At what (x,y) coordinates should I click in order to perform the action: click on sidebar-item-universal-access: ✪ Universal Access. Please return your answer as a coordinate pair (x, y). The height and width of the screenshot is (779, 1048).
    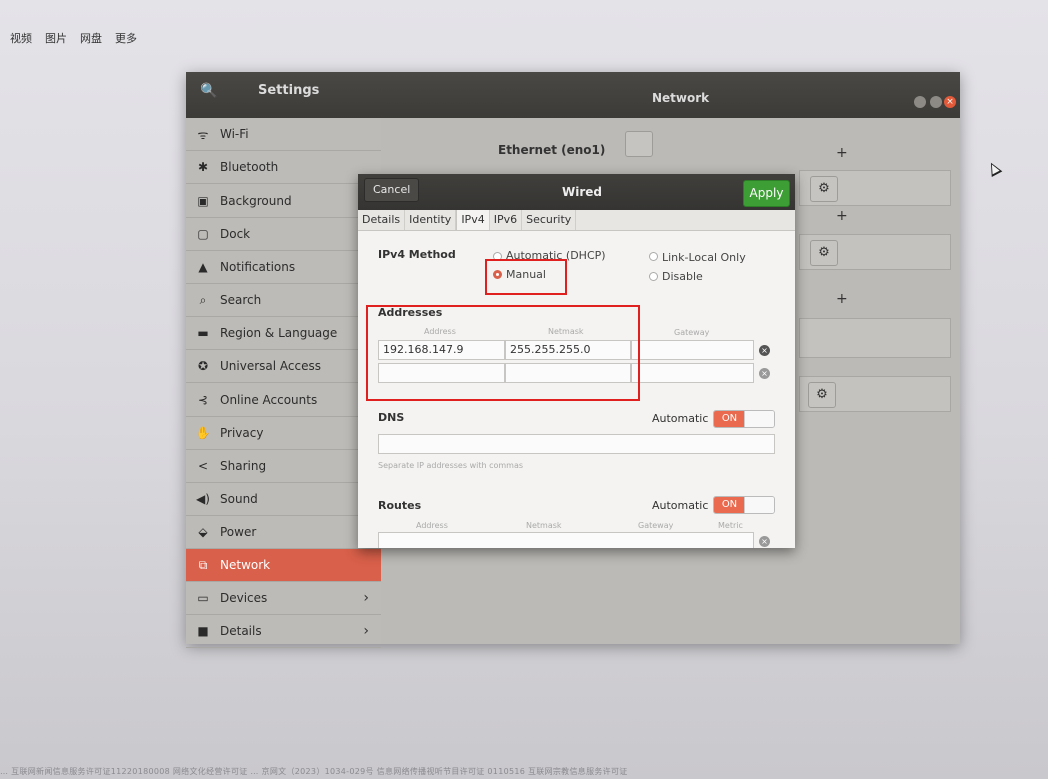
    Looking at the image, I should click on (283, 366).